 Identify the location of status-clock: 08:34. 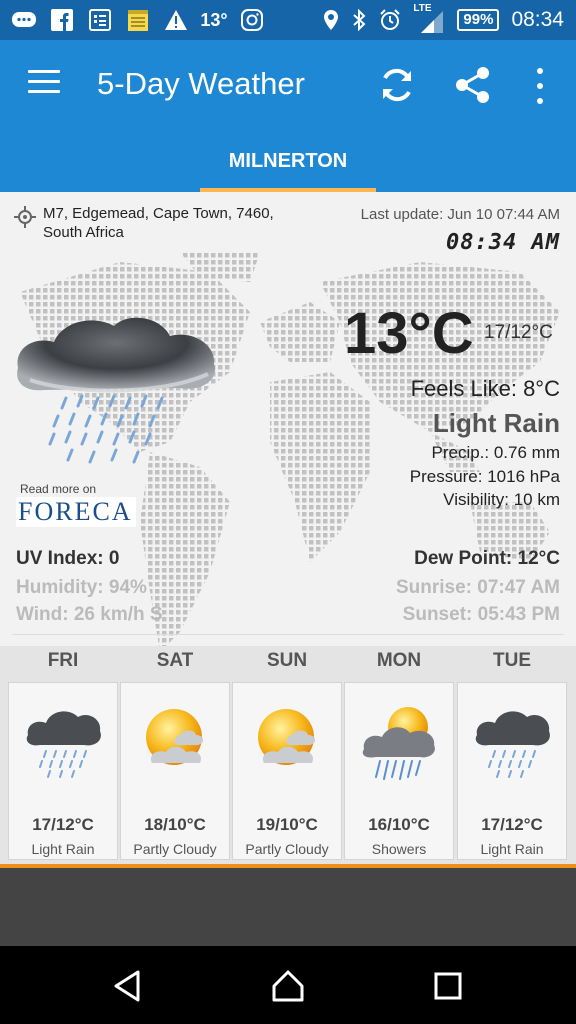
(537, 19).